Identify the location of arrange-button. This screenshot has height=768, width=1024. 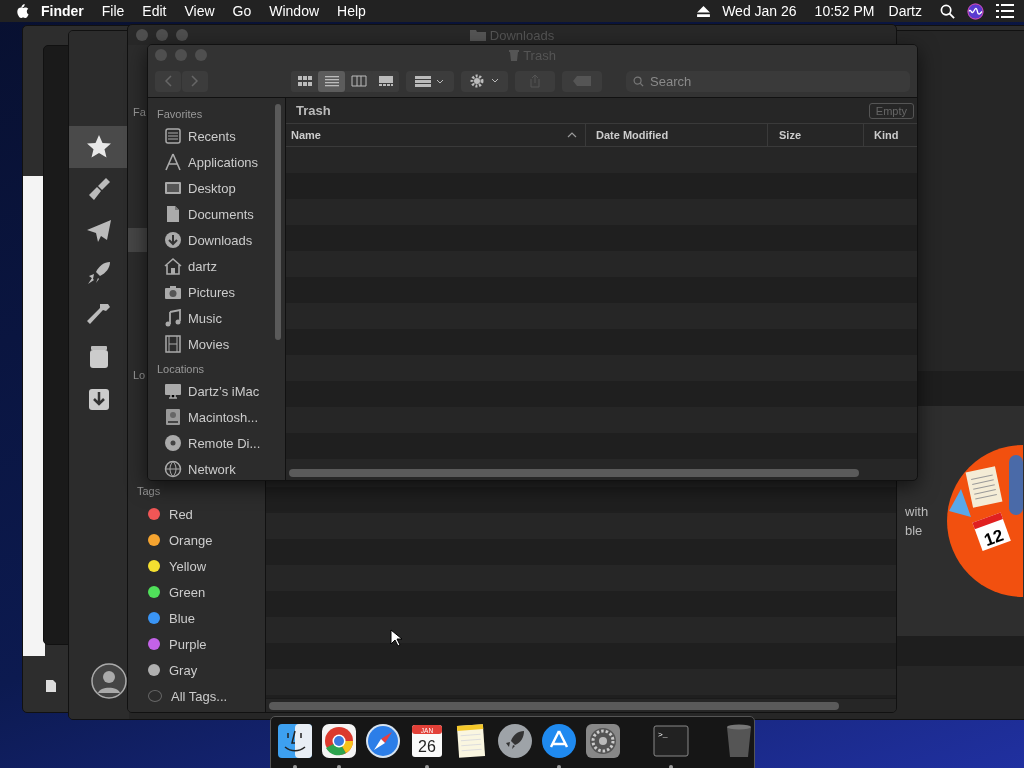
(430, 81).